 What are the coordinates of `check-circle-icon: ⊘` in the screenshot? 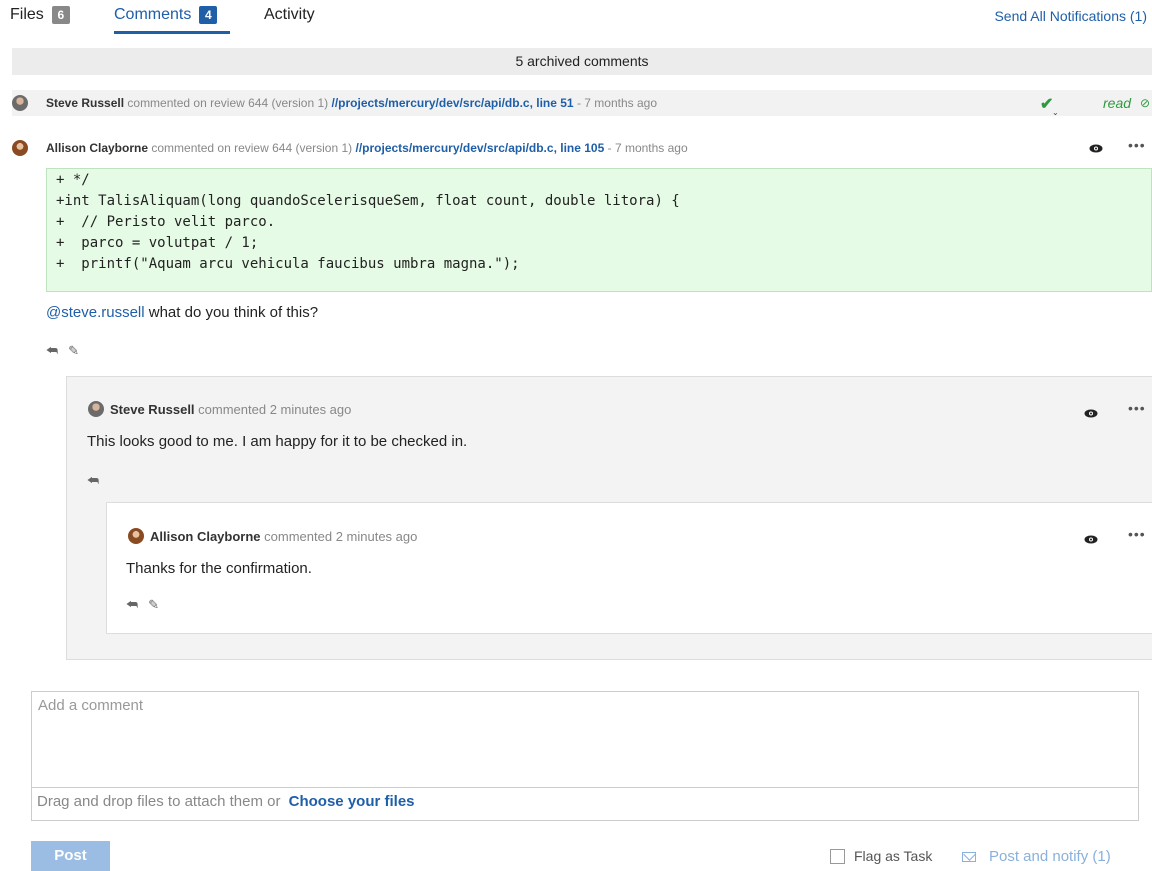 It's located at (1145, 103).